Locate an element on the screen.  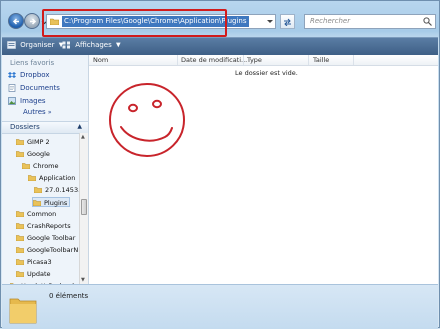
documents-icon is located at coordinates (12, 88).